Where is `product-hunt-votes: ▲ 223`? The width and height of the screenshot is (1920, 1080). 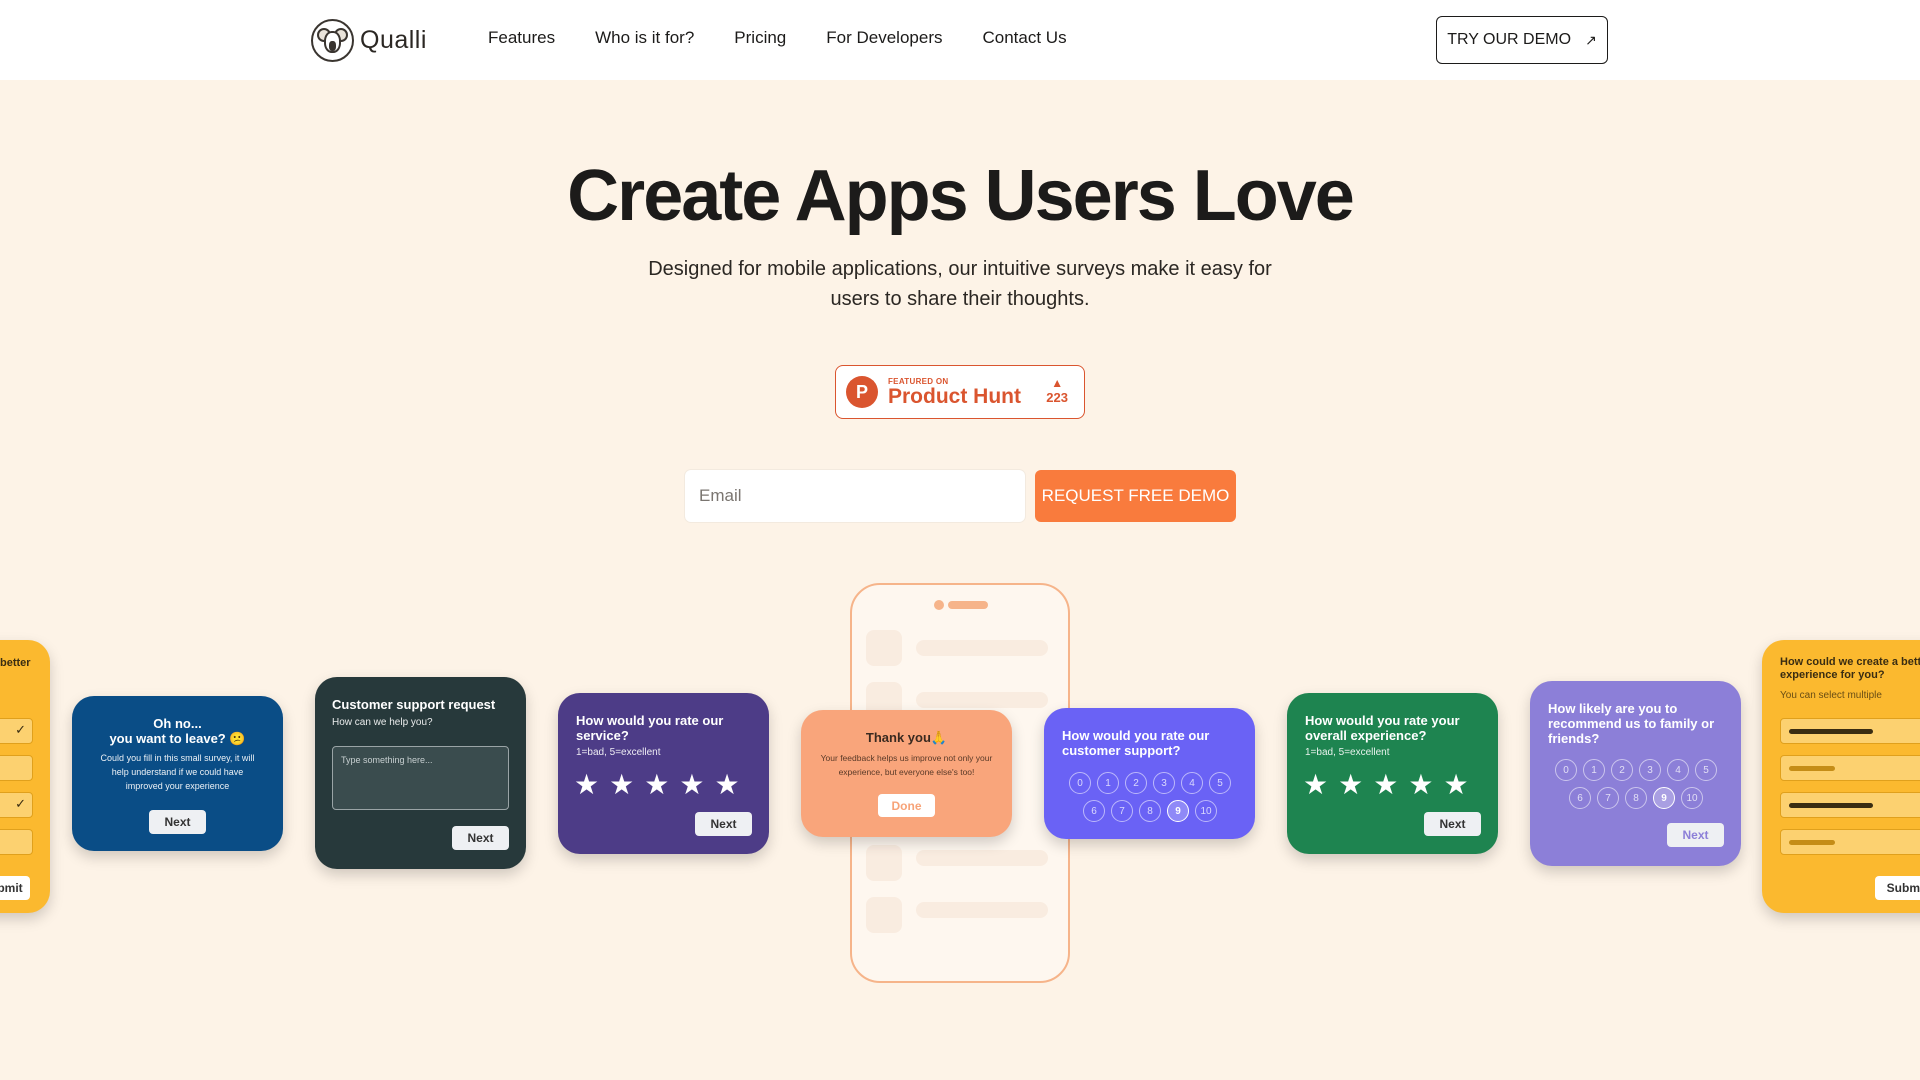
product-hunt-votes: ▲ 223 is located at coordinates (1057, 390).